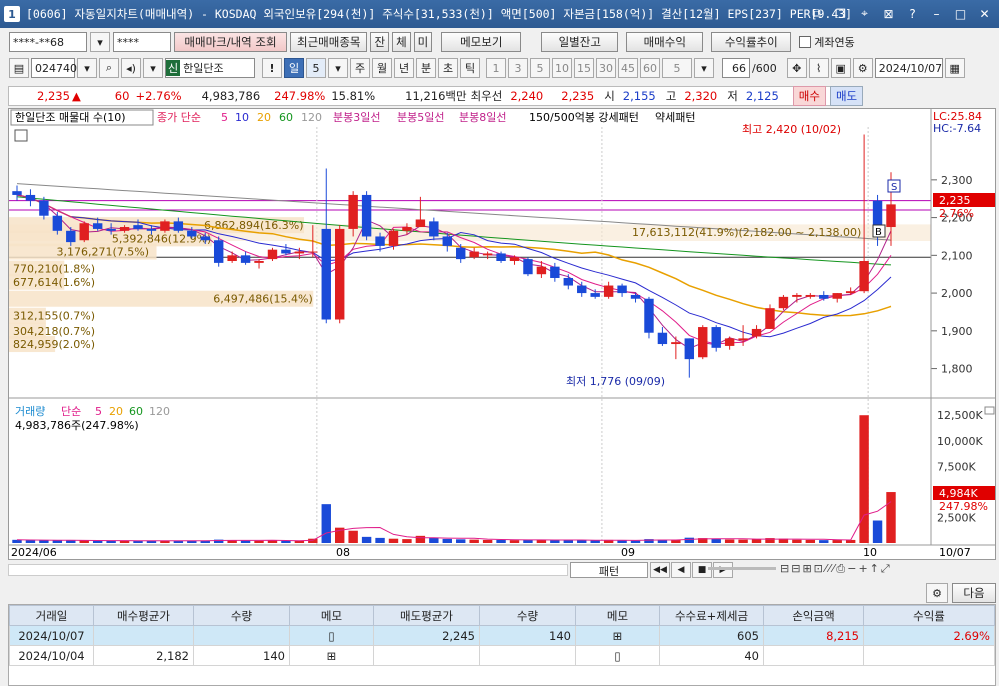 This screenshot has height=686, width=999. Describe the element at coordinates (356, 117) in the screenshot. I see `legend-b3: 분봉3일선` at that location.